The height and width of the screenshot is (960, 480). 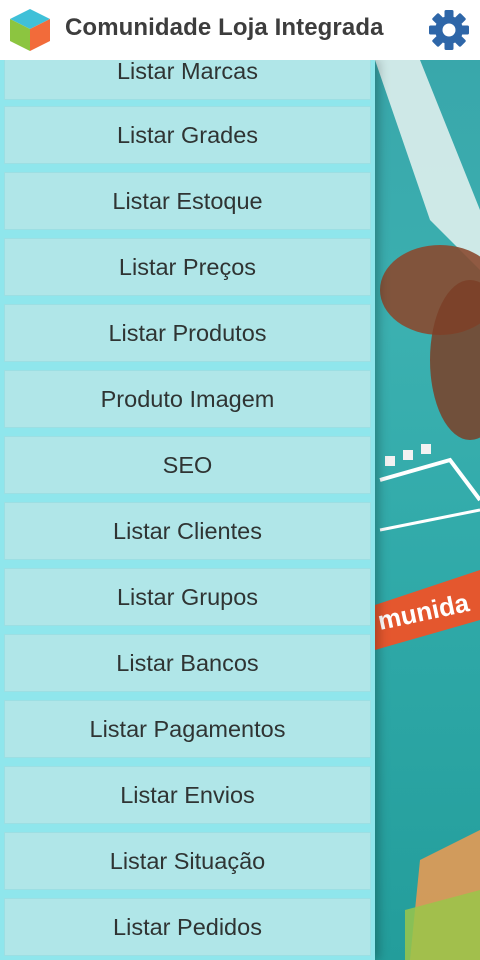 I want to click on menu-item-listar-grades: Listar Grades, so click(x=187, y=135).